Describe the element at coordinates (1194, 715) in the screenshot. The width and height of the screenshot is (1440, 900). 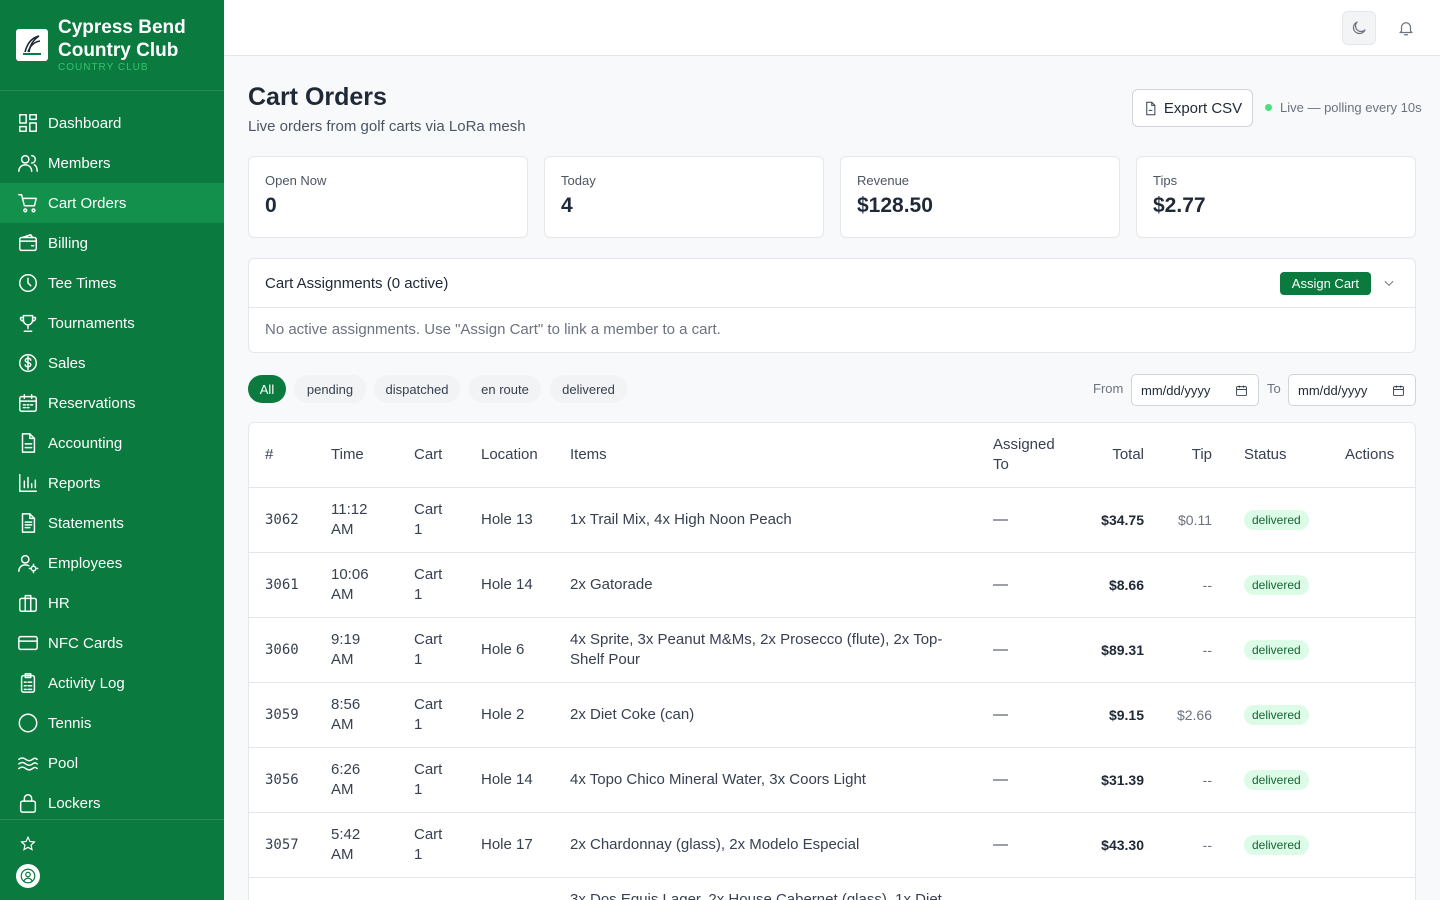
I see `order-tip: $2.66` at that location.